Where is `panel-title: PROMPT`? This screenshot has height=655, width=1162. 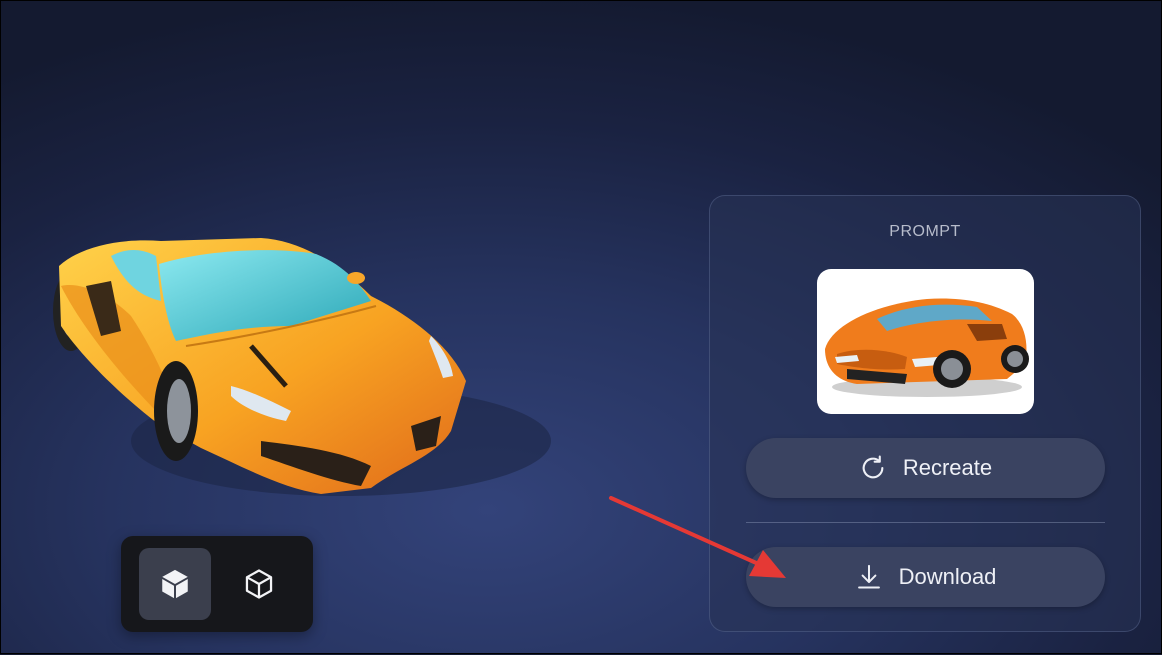 panel-title: PROMPT is located at coordinates (925, 231).